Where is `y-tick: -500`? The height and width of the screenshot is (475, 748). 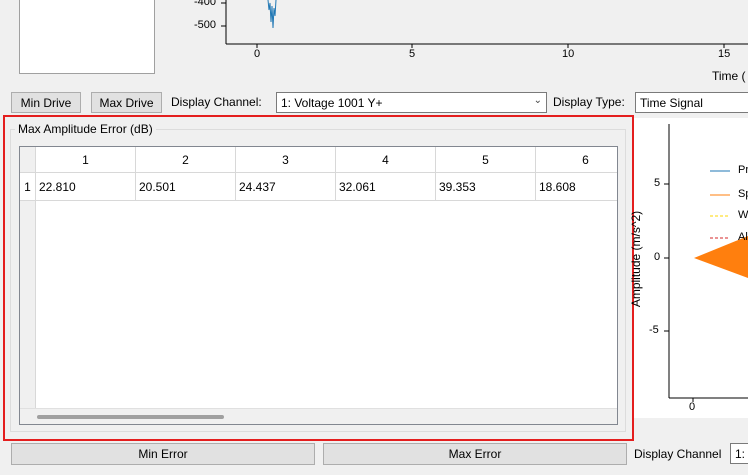
y-tick: -500 is located at coordinates (205, 25).